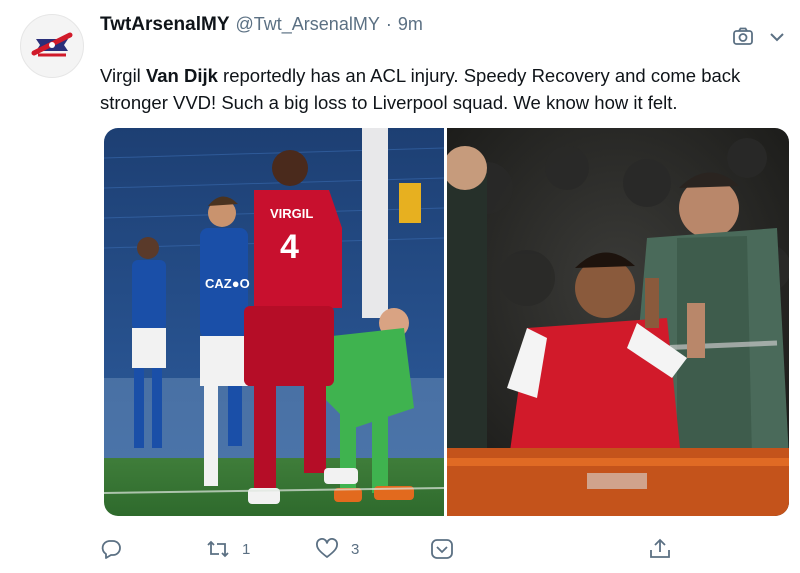 Image resolution: width=800 pixels, height=573 pixels. What do you see at coordinates (759, 38) in the screenshot?
I see `tweet-top-actions` at bounding box center [759, 38].